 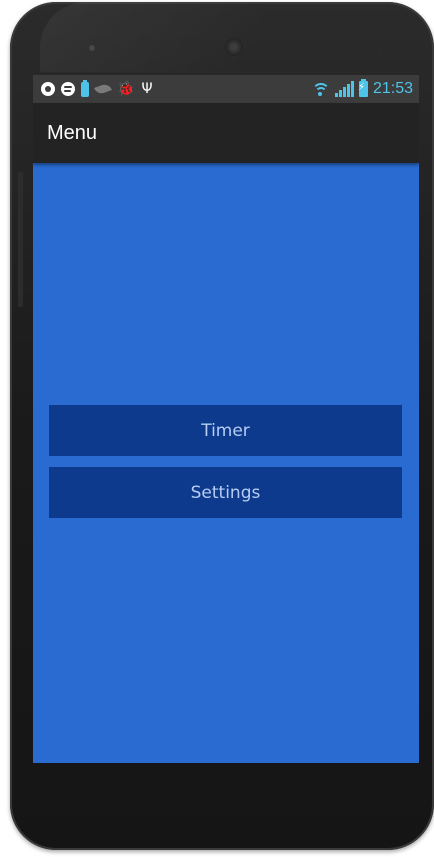 What do you see at coordinates (392, 88) in the screenshot?
I see `status-clock: 21:53` at bounding box center [392, 88].